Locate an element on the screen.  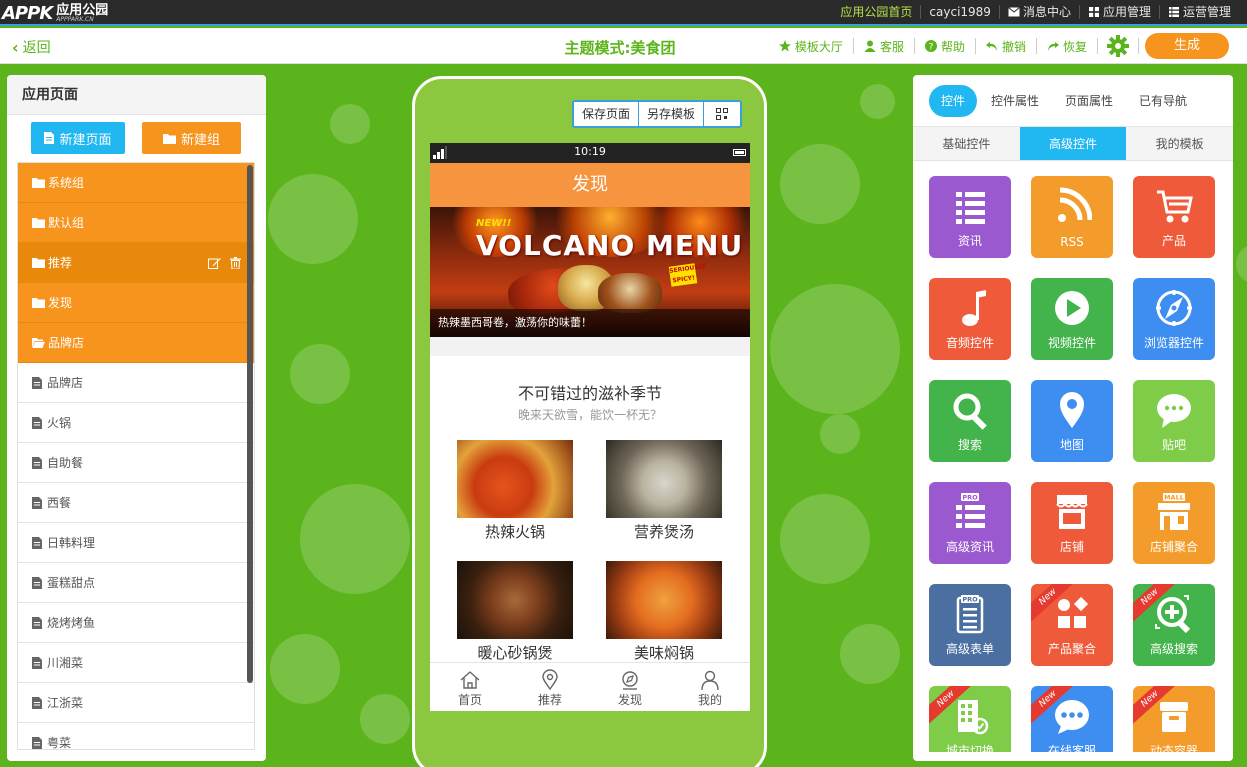
control-tile: 贴吧 is located at coordinates (1174, 421).